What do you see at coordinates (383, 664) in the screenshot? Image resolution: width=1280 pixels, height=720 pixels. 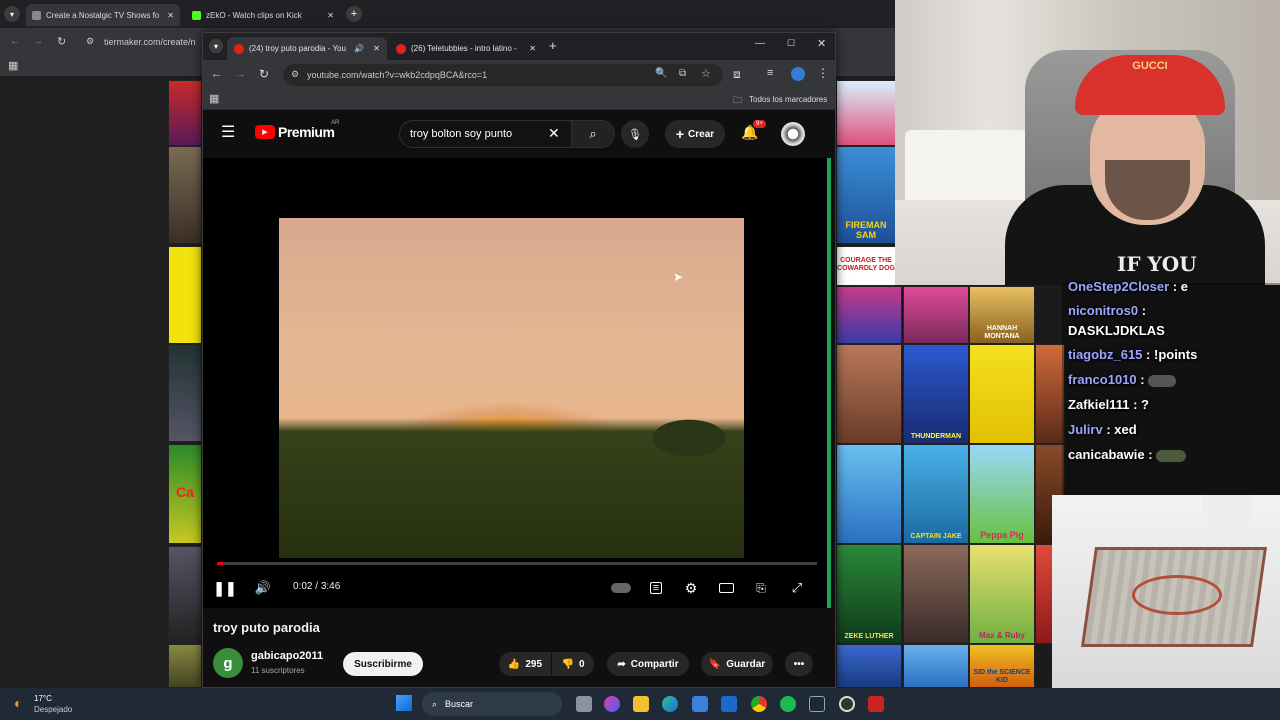 I see `subscribe-button: Suscribirme` at bounding box center [383, 664].